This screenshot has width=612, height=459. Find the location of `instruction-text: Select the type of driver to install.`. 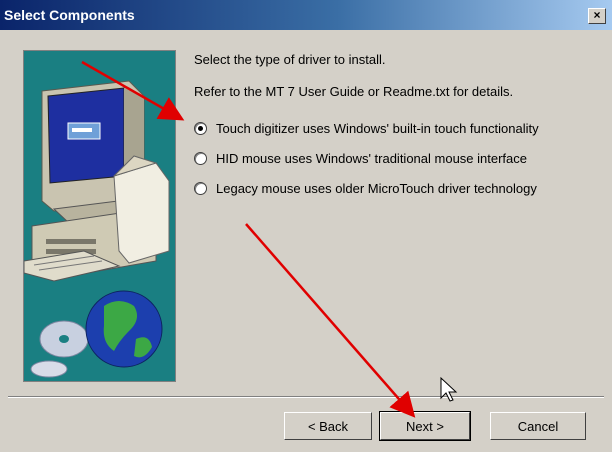

instruction-text: Select the type of driver to install. is located at coordinates (290, 59).